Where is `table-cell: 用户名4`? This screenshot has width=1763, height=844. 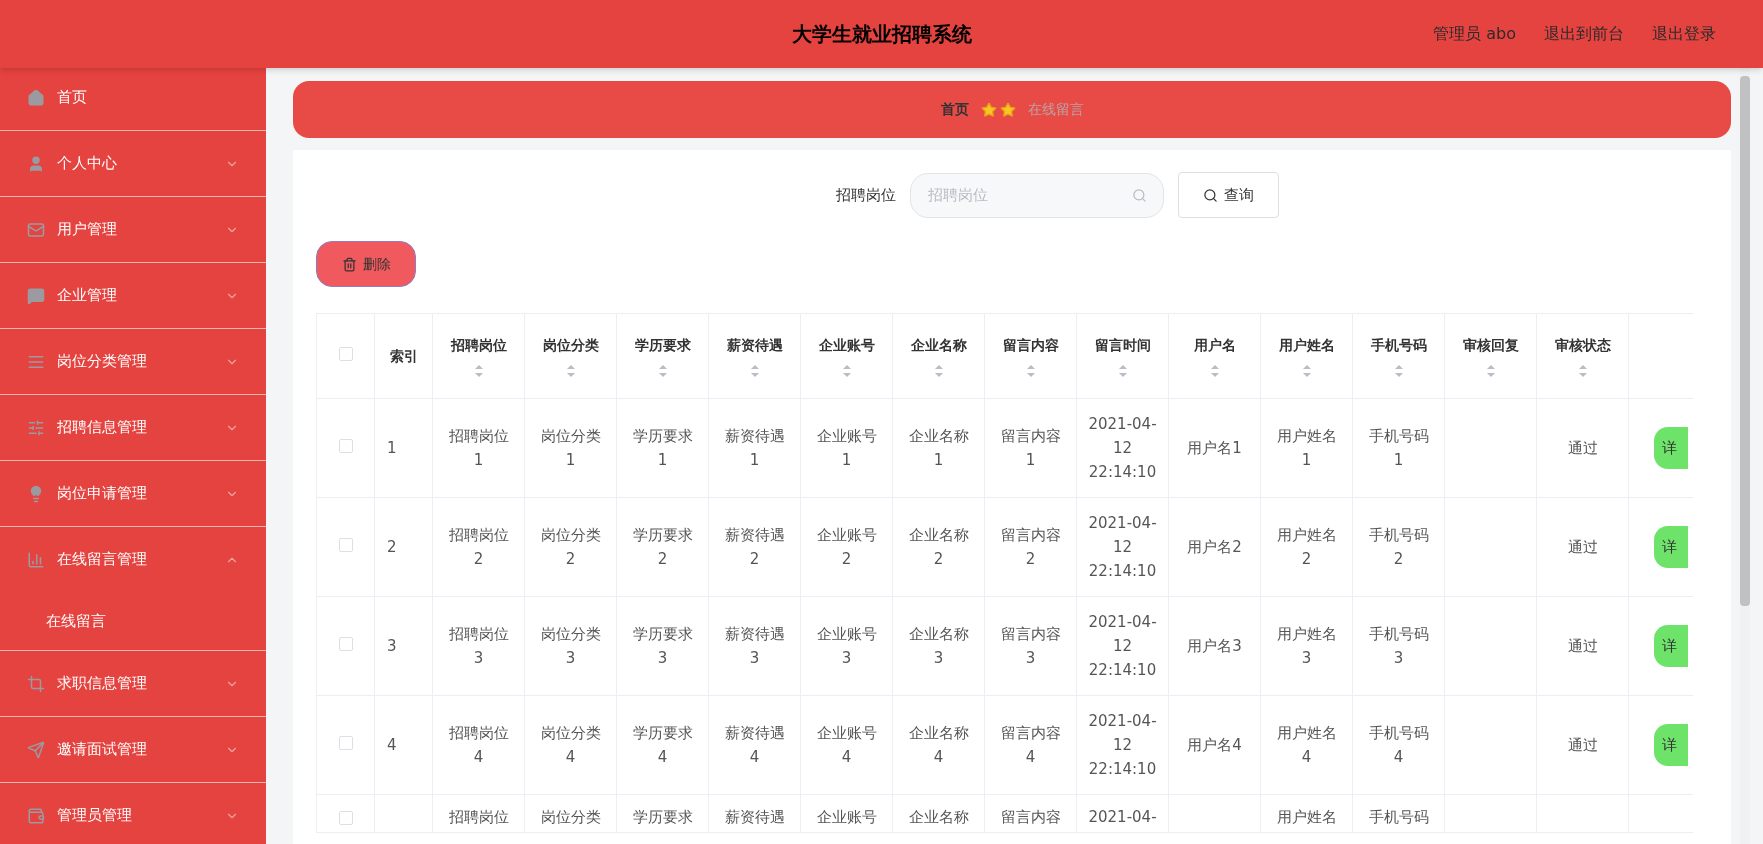
table-cell: 用户名4 is located at coordinates (1214, 745).